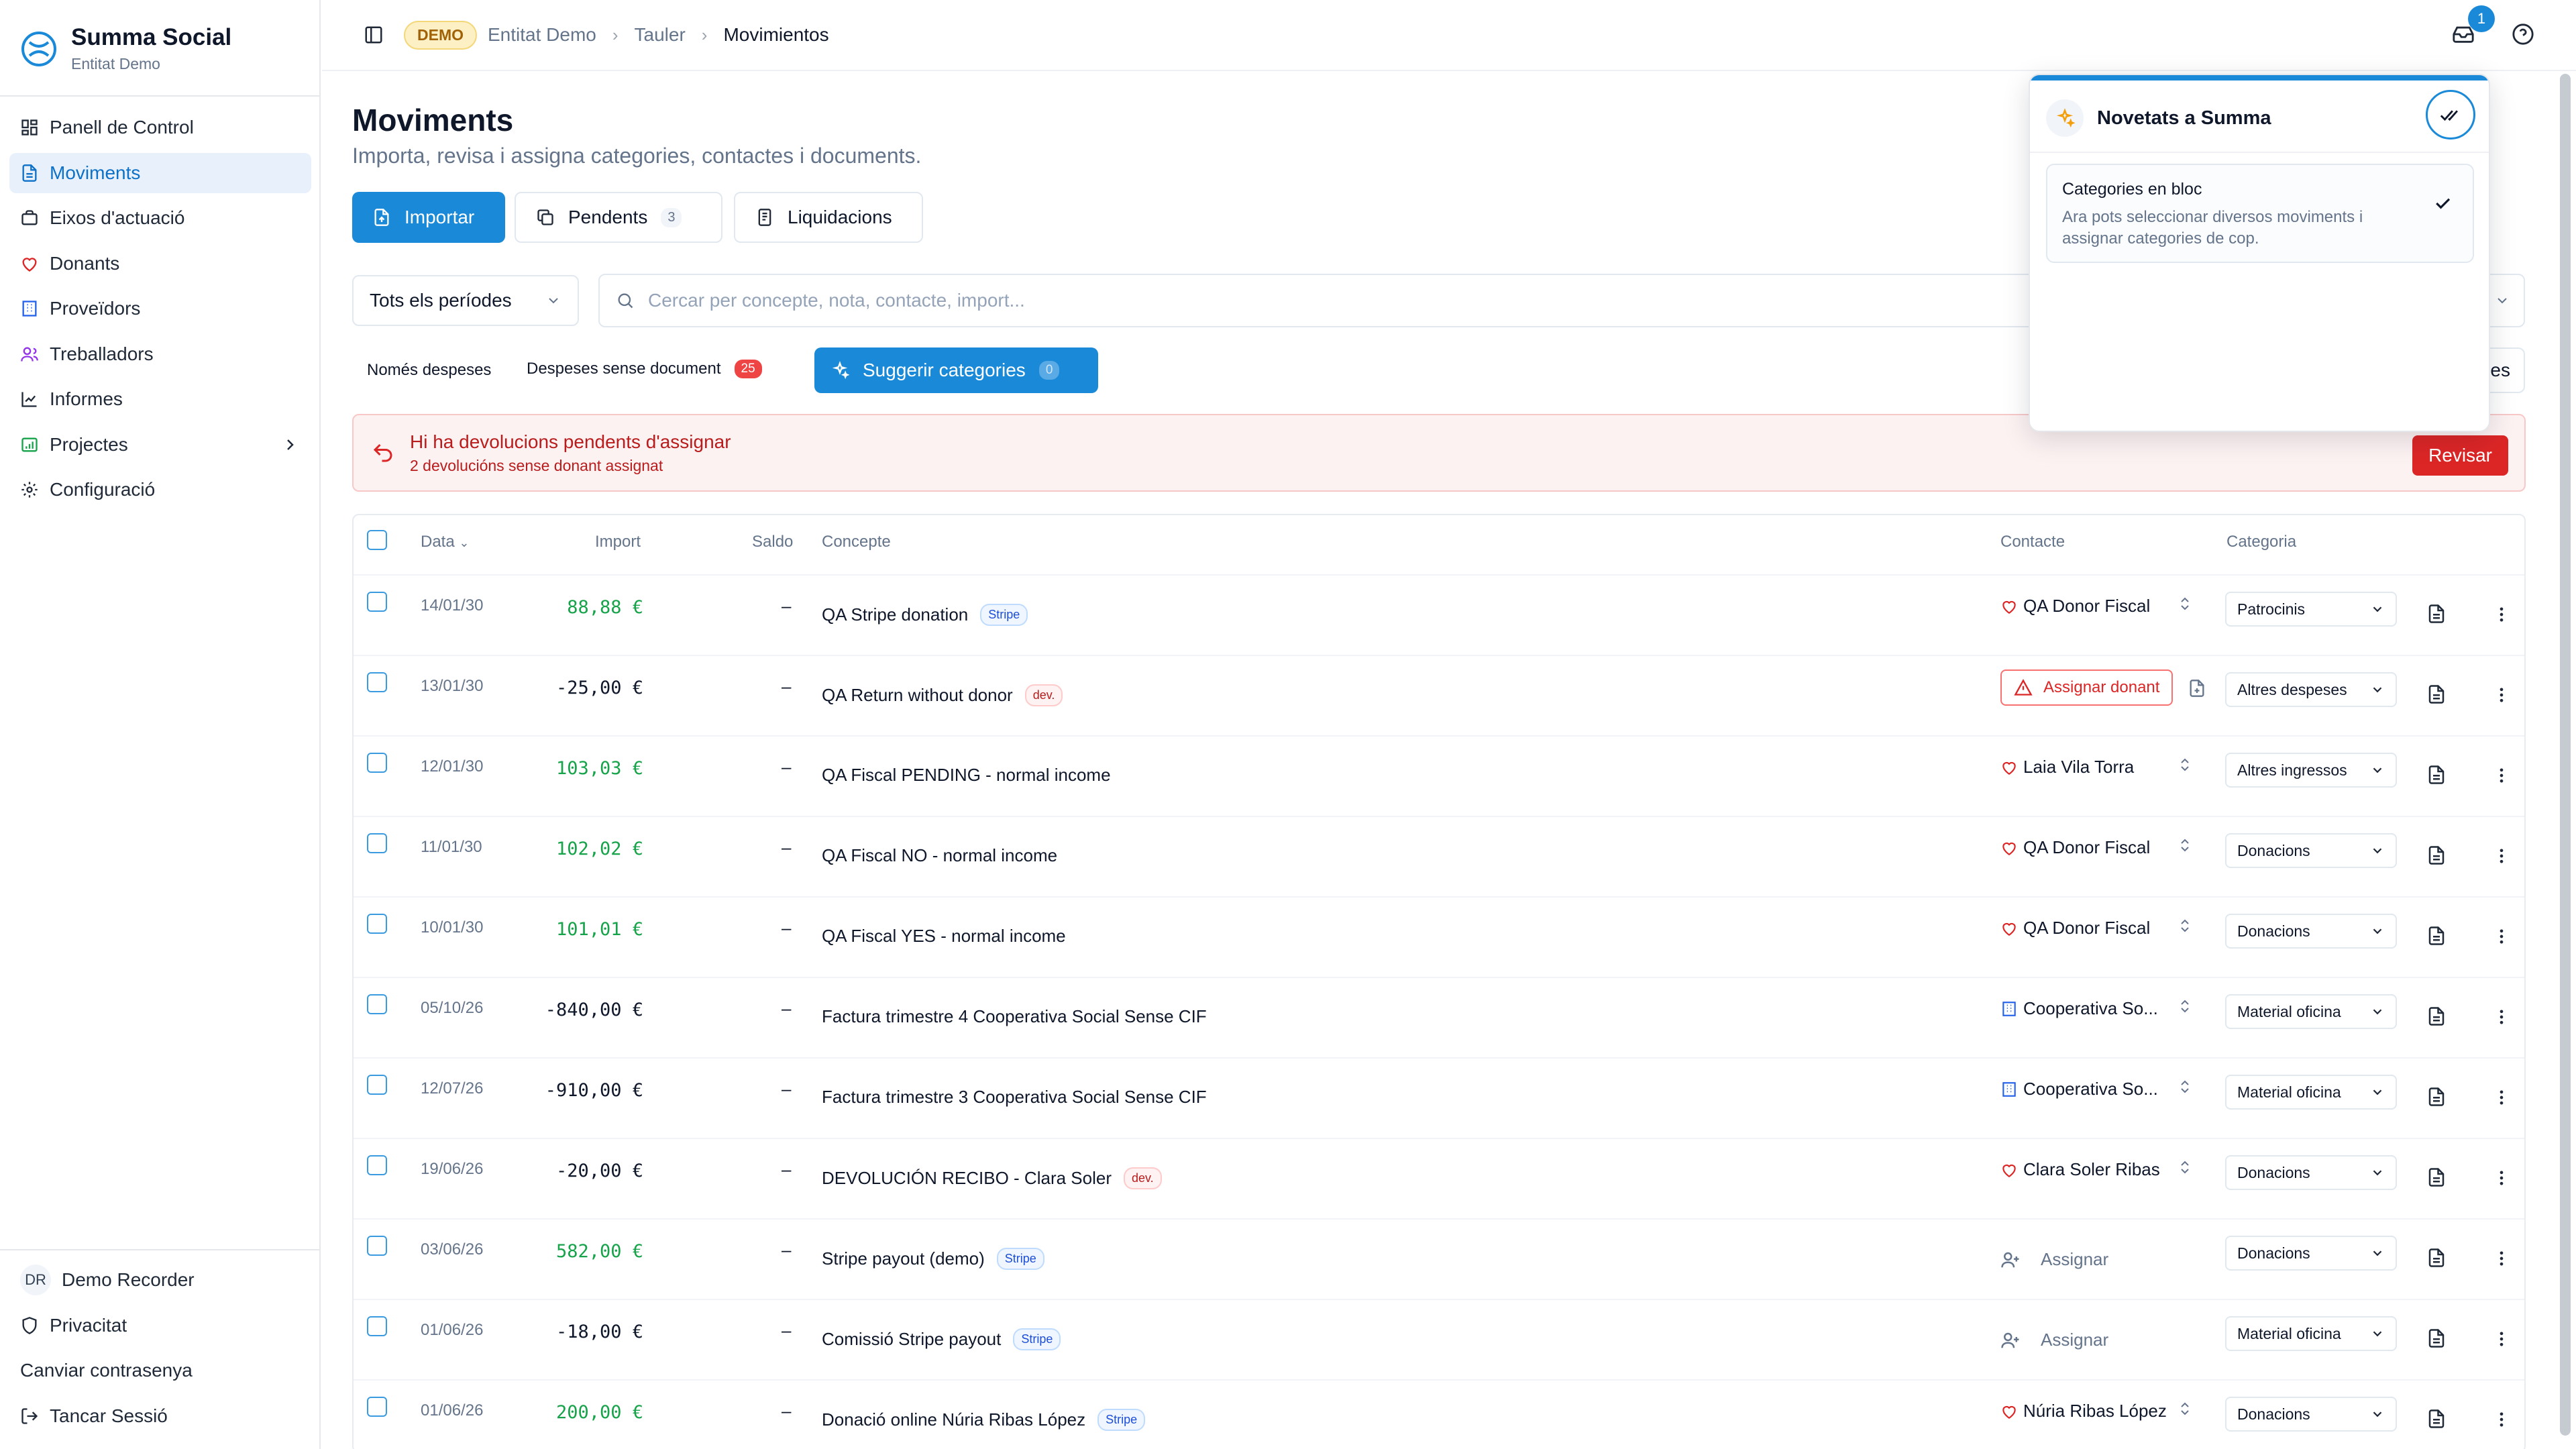 This screenshot has height=1449, width=2576. Describe the element at coordinates (2460, 455) in the screenshot. I see `review-button: Revisar` at that location.